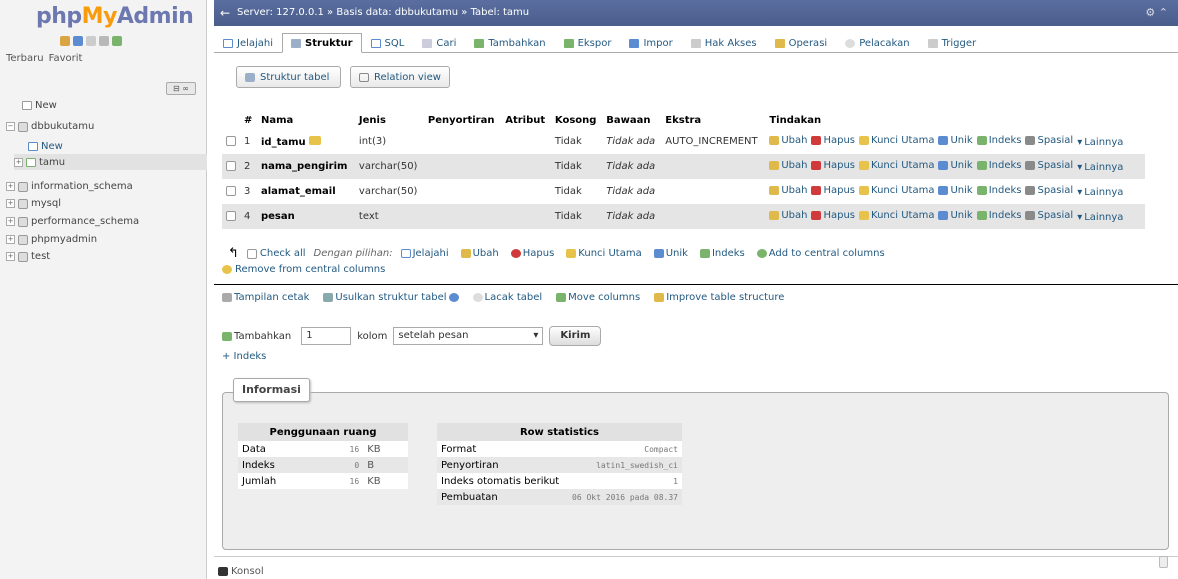 This screenshot has height=579, width=1178. What do you see at coordinates (479, 253) in the screenshot?
I see `bulk-edit-button: Ubah` at bounding box center [479, 253].